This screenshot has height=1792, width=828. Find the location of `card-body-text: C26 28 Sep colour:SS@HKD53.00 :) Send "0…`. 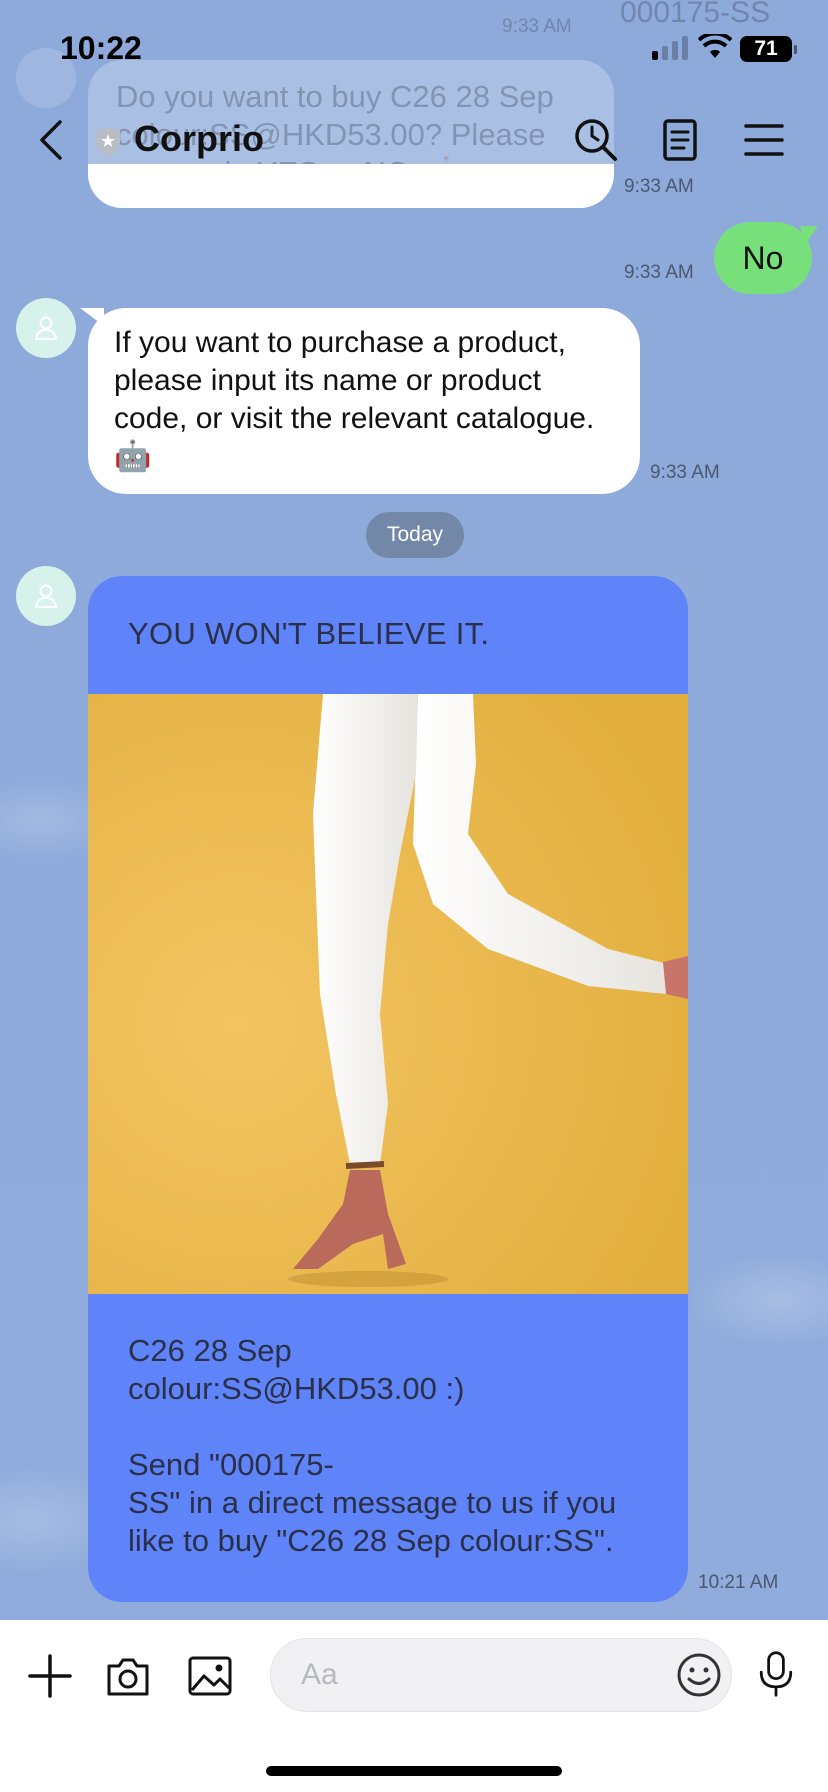

card-body-text: C26 28 Sep colour:SS@HKD53.00 :) Send "0… is located at coordinates (372, 1445).